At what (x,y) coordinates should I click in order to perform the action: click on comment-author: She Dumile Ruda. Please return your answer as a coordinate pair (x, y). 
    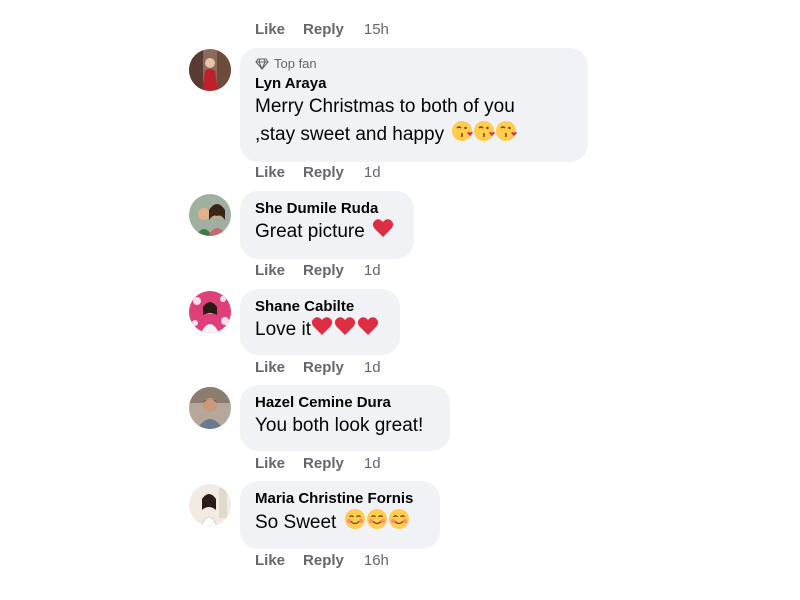
    Looking at the image, I should click on (328, 208).